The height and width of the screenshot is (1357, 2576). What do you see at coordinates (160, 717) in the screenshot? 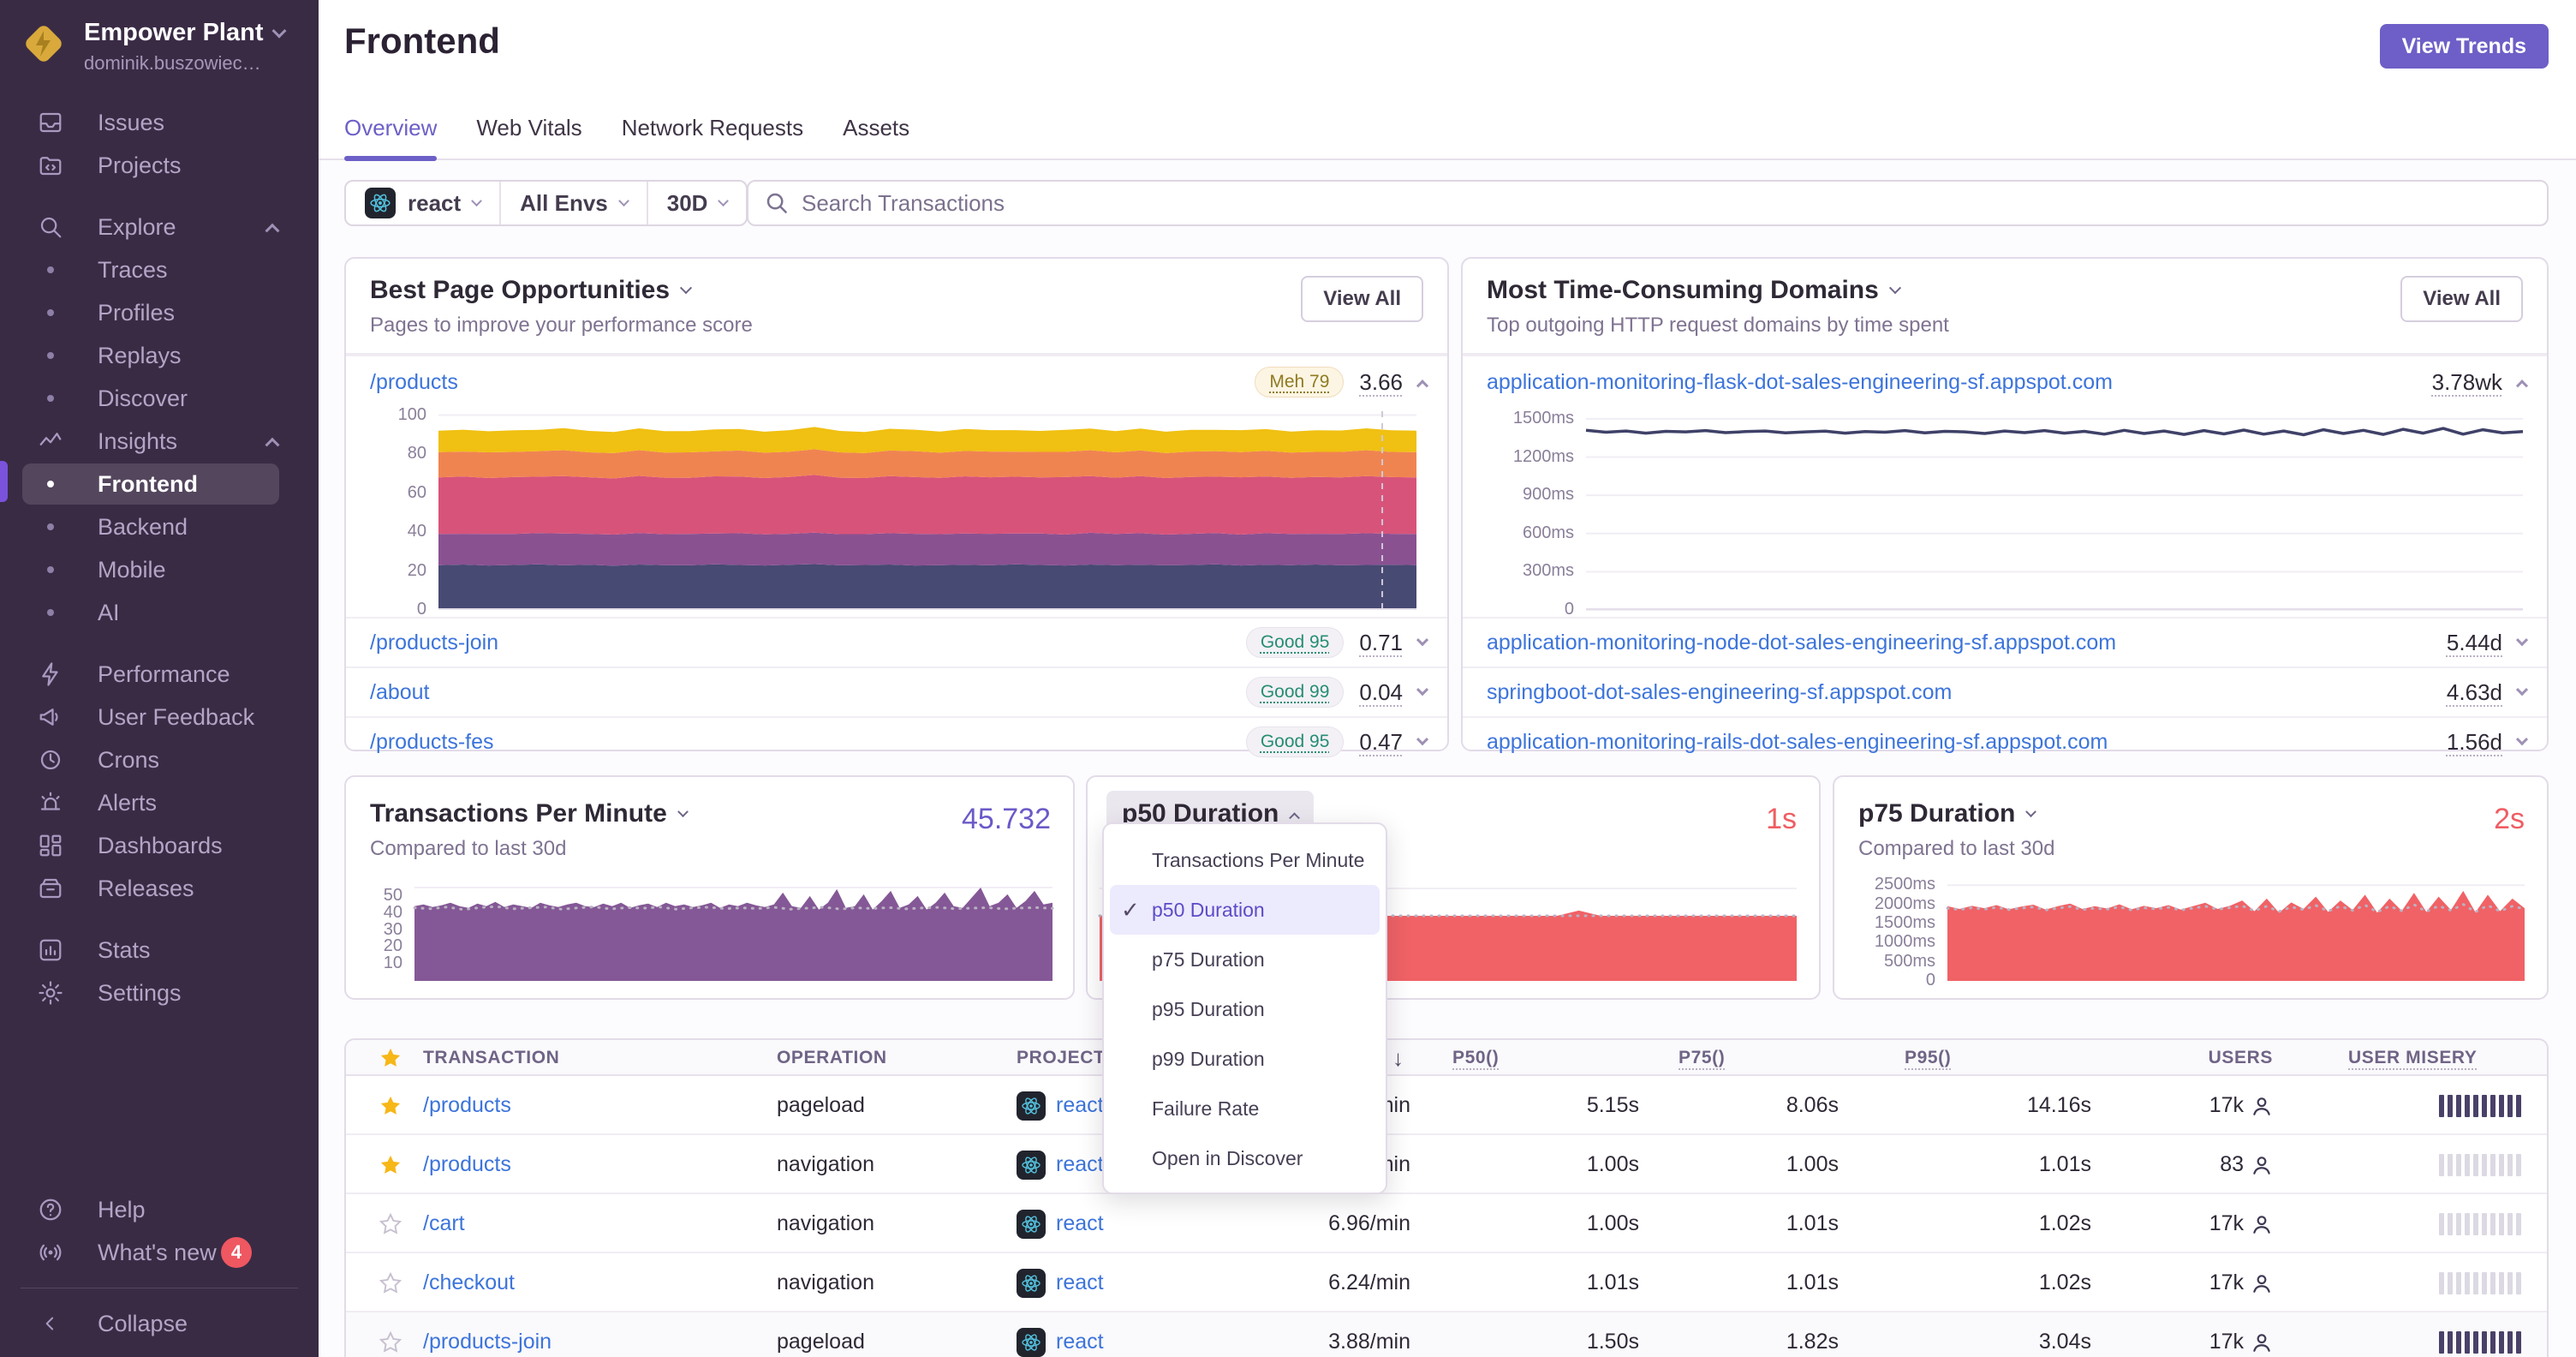
I see `sidebar-item-user-feedback: User Feedback` at bounding box center [160, 717].